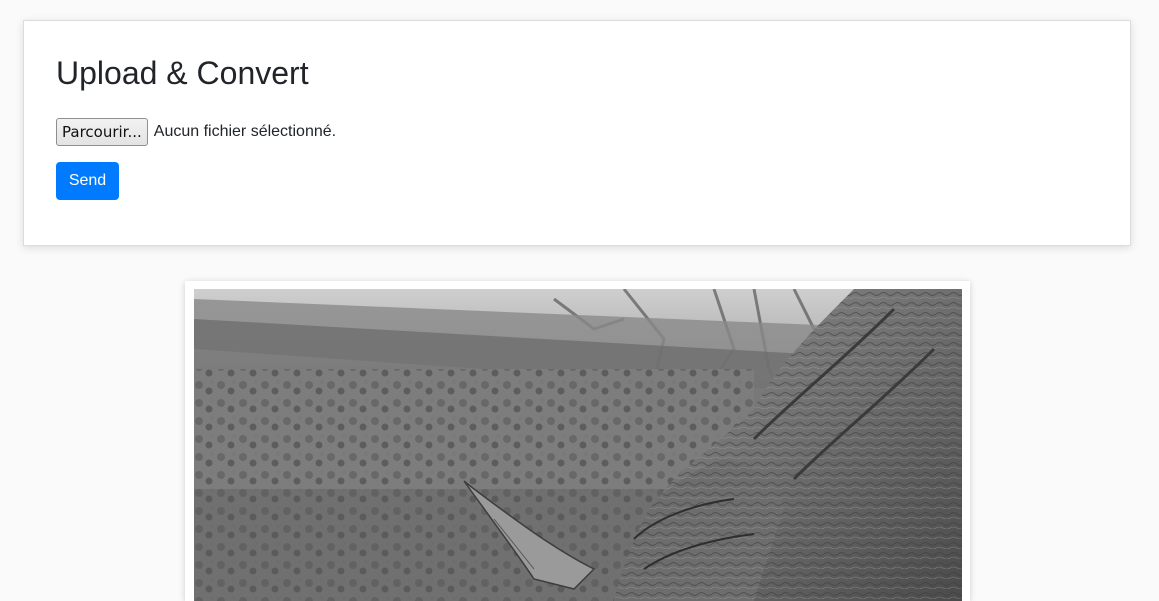 This screenshot has width=1159, height=601. What do you see at coordinates (182, 73) in the screenshot?
I see `page-title: Upload & Convert` at bounding box center [182, 73].